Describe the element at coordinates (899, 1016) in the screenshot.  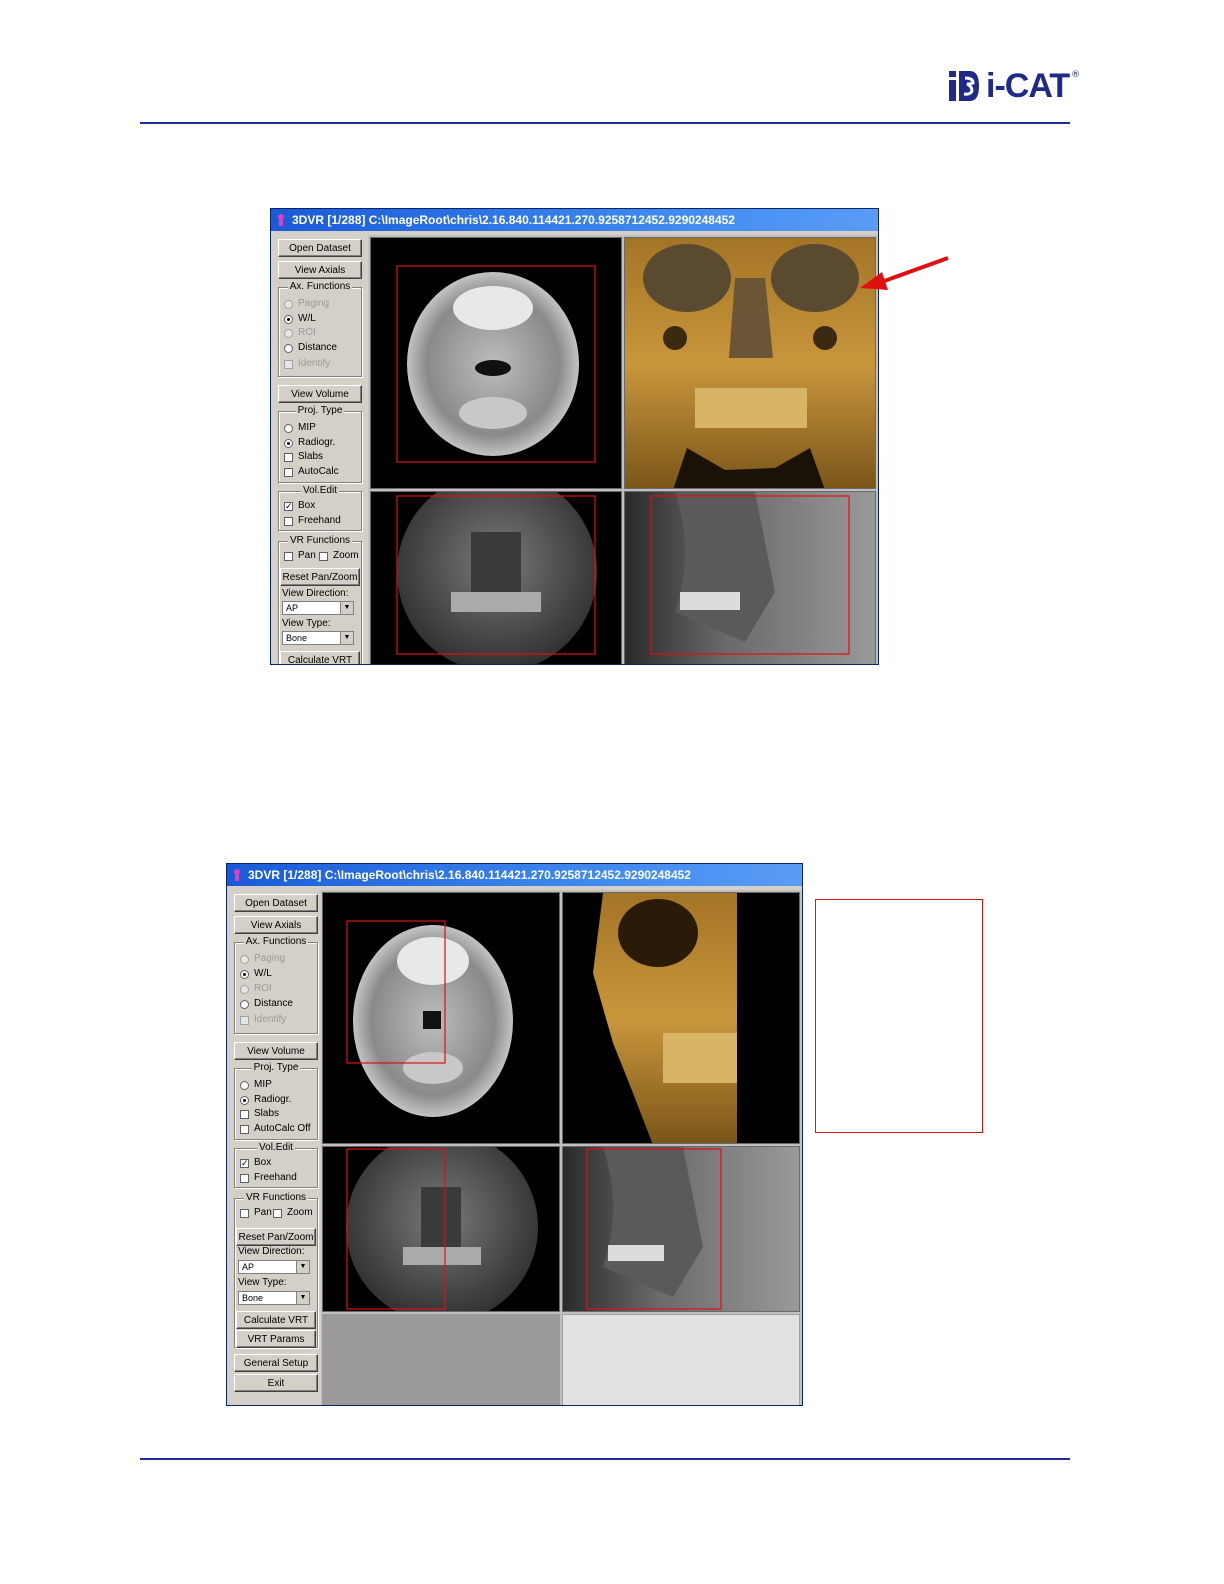
I see `callout-box` at that location.